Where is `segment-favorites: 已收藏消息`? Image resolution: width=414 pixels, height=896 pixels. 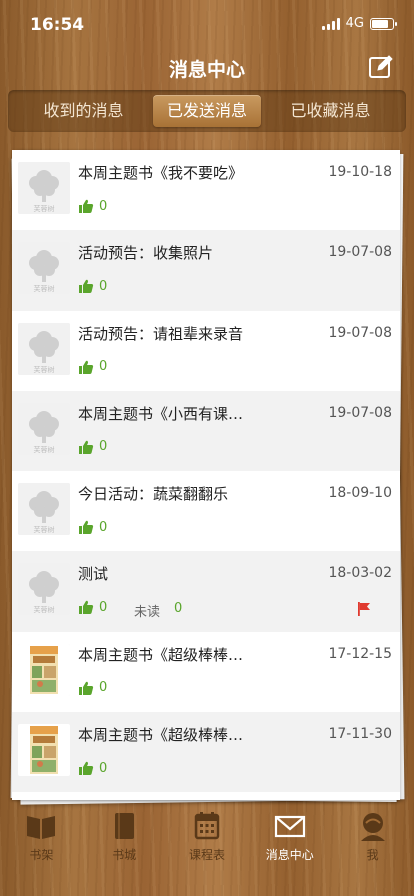 segment-favorites: 已收藏消息 is located at coordinates (330, 111).